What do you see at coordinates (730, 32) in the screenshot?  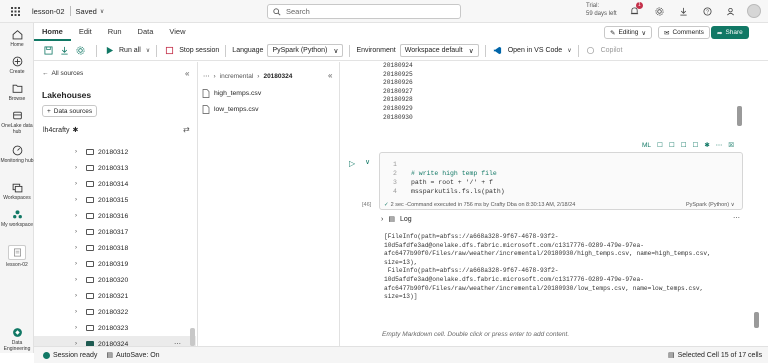 I see `share-button: ➦ Share` at bounding box center [730, 32].